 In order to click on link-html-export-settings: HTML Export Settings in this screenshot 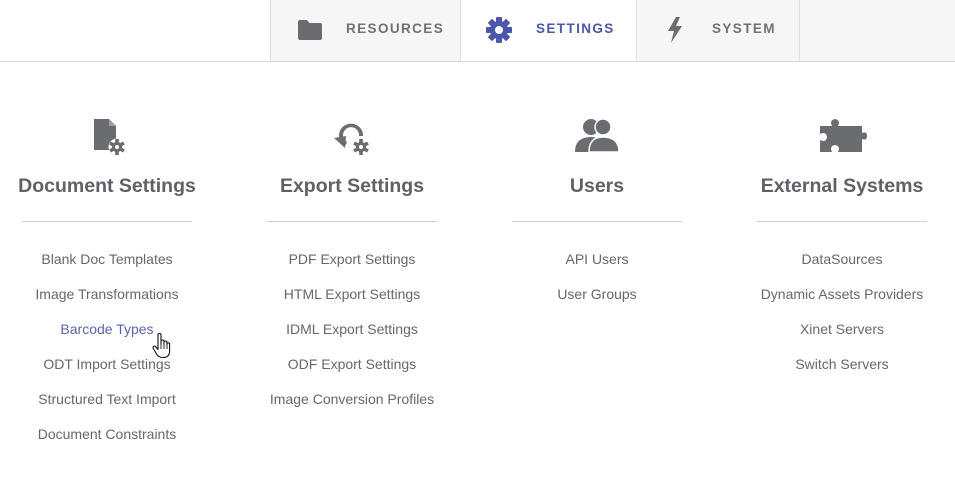, I will do `click(352, 302)`.